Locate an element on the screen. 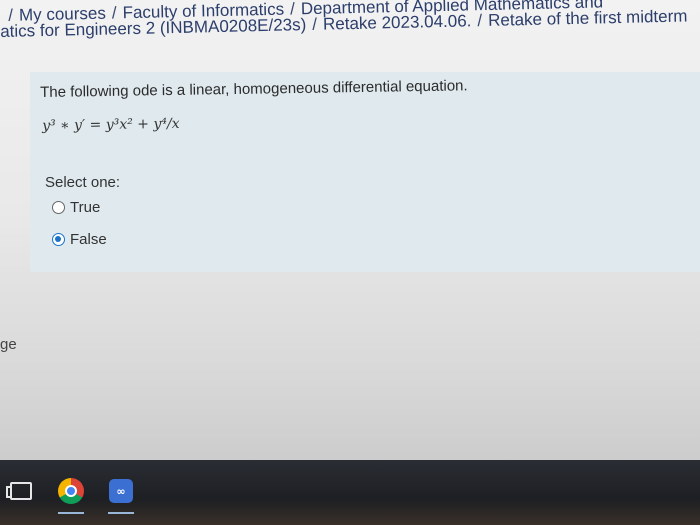 The height and width of the screenshot is (525, 700). breadcrumb-retake: Retake 2023.04.06. is located at coordinates (397, 22).